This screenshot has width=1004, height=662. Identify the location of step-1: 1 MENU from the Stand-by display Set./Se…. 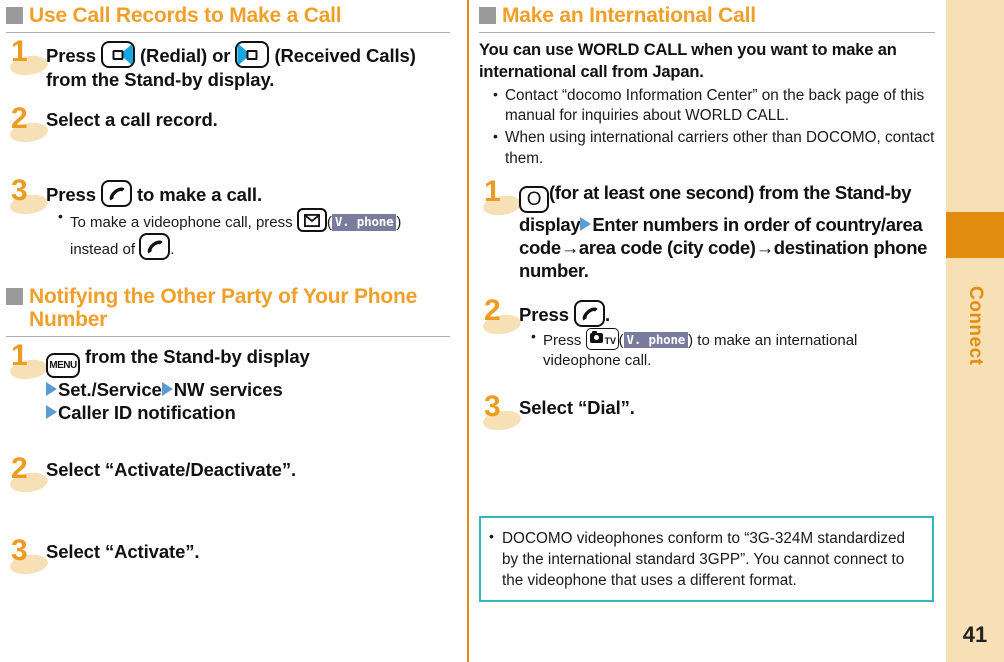
(228, 382).